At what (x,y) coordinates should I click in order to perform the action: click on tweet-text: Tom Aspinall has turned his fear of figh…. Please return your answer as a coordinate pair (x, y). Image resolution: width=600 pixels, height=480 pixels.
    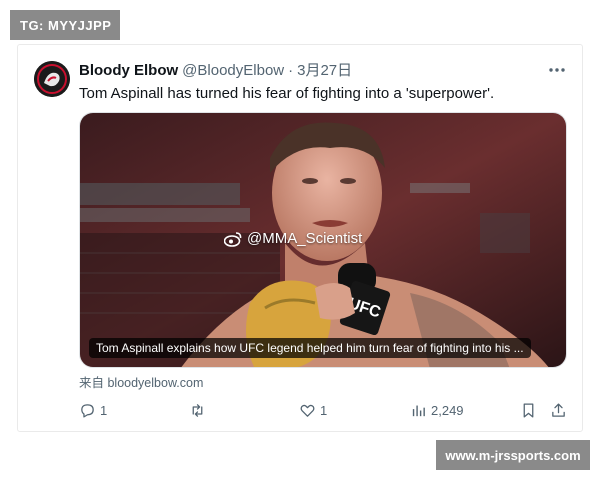
    Looking at the image, I should click on (287, 93).